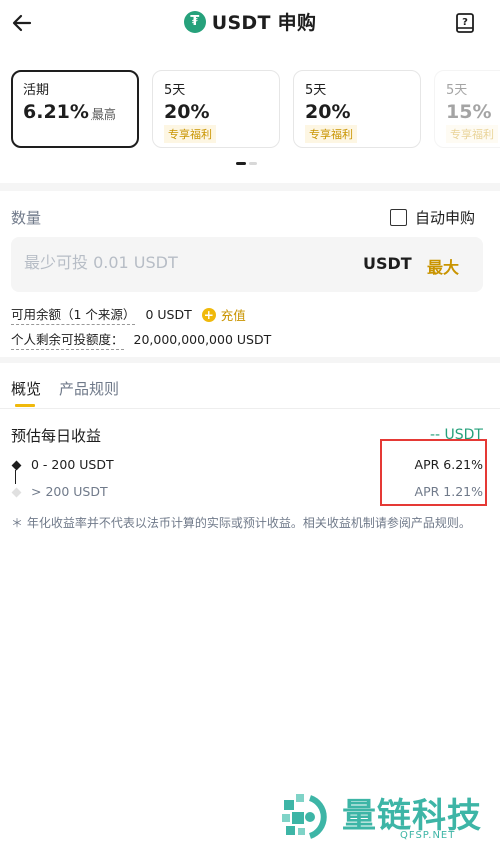 The image size is (500, 849). Describe the element at coordinates (388, 816) in the screenshot. I see `watermark-logo: 量链科技 QFSP.NET` at that location.